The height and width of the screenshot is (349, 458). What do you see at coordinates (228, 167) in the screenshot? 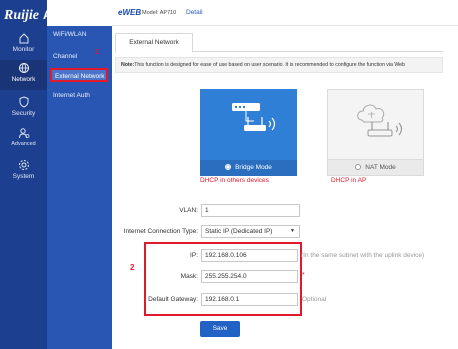
I see `bridge-mode-radio` at bounding box center [228, 167].